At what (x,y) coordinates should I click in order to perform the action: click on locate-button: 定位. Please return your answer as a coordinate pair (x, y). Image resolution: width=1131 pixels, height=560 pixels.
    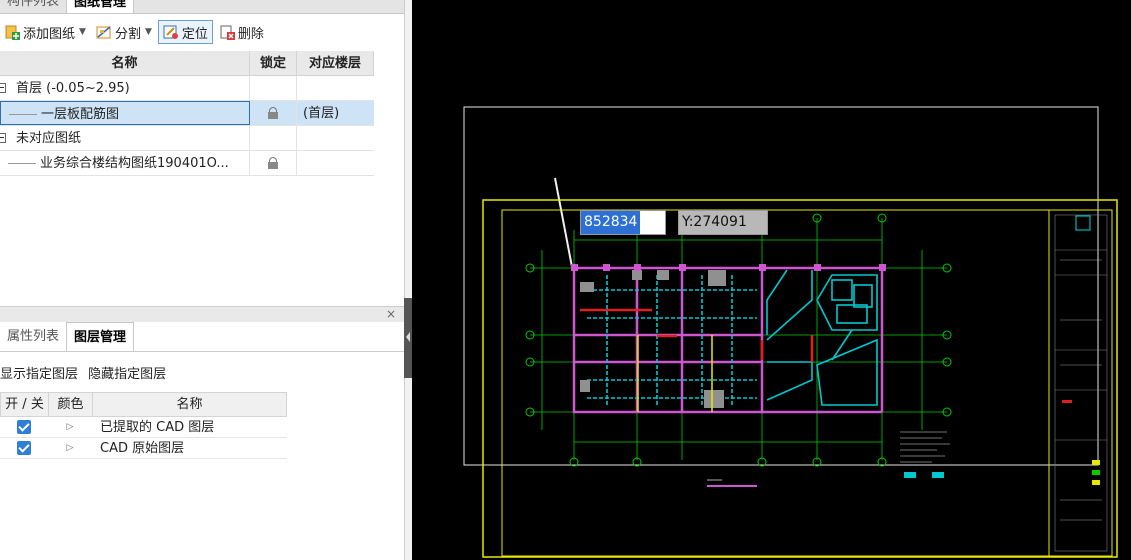
    Looking at the image, I should click on (185, 32).